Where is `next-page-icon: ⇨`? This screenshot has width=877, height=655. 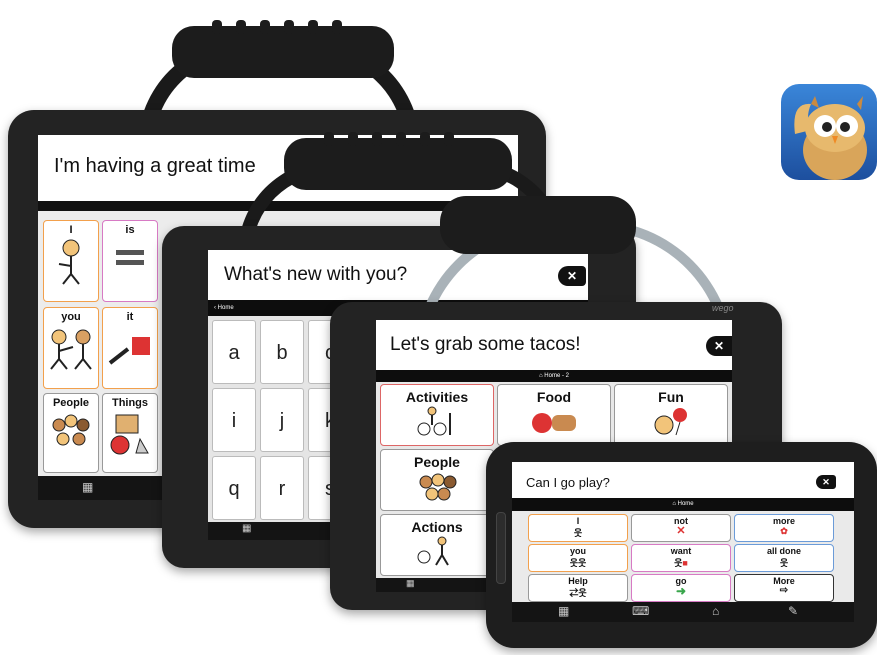 next-page-icon: ⇨ is located at coordinates (784, 590).